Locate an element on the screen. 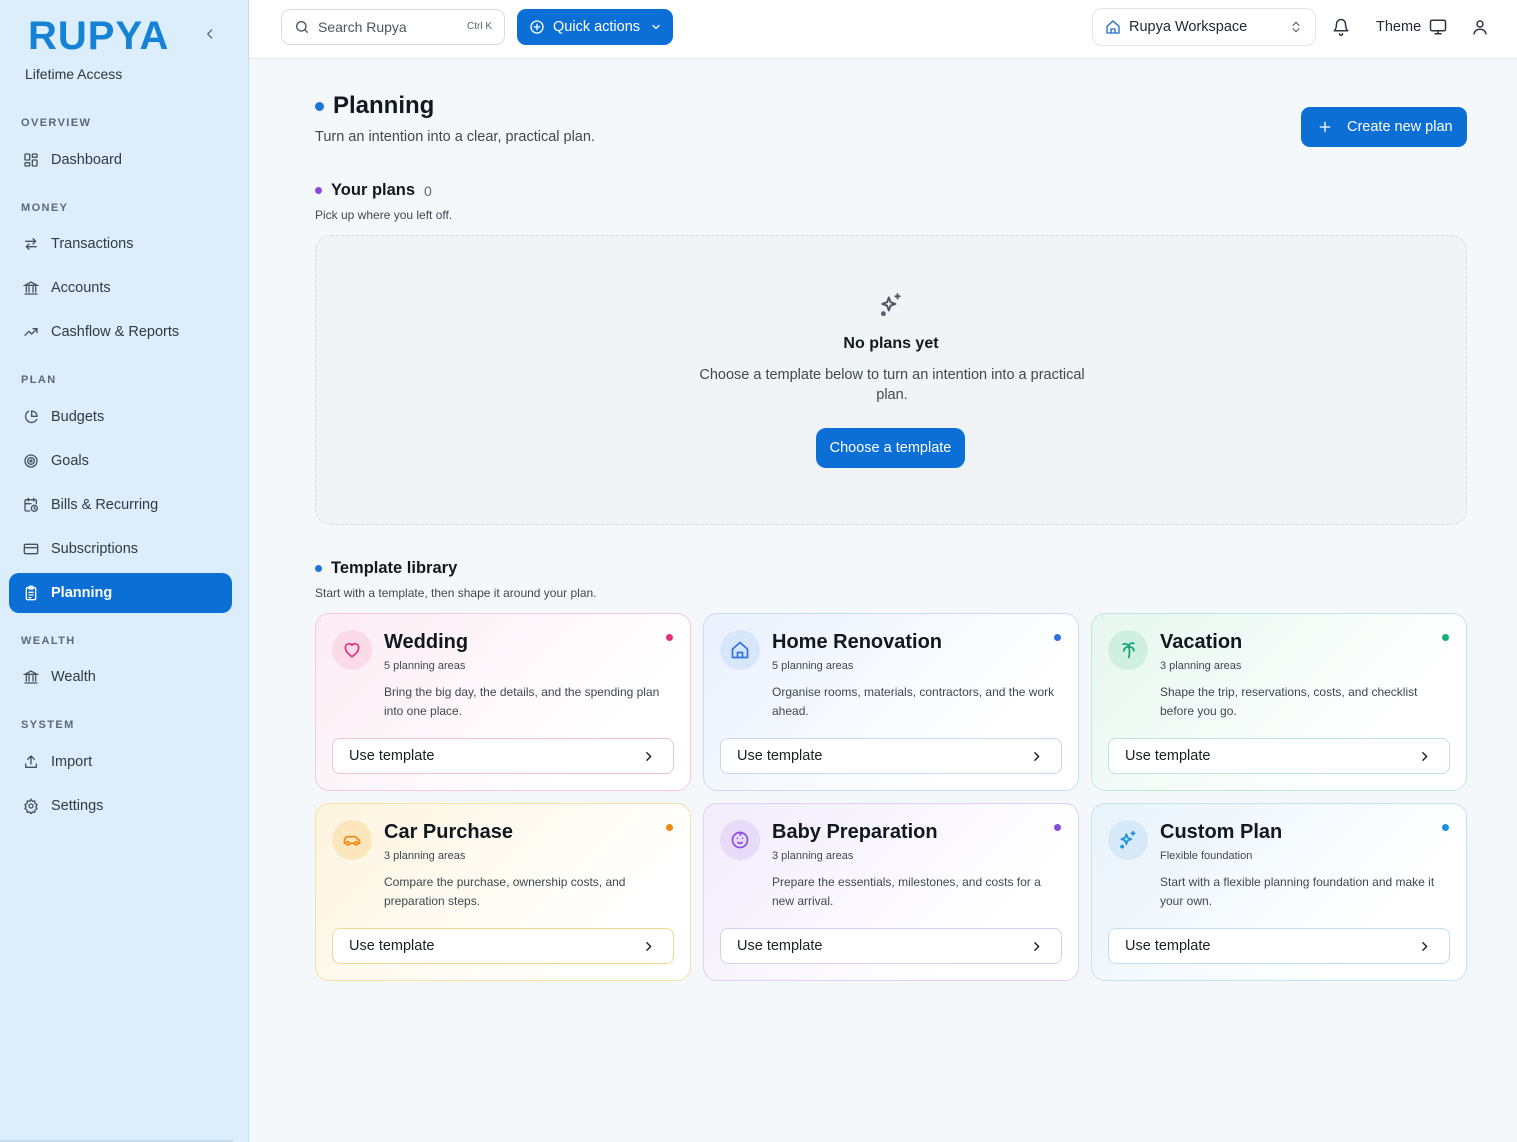 Image resolution: width=1517 pixels, height=1142 pixels. notifications-bell-icon is located at coordinates (1341, 27).